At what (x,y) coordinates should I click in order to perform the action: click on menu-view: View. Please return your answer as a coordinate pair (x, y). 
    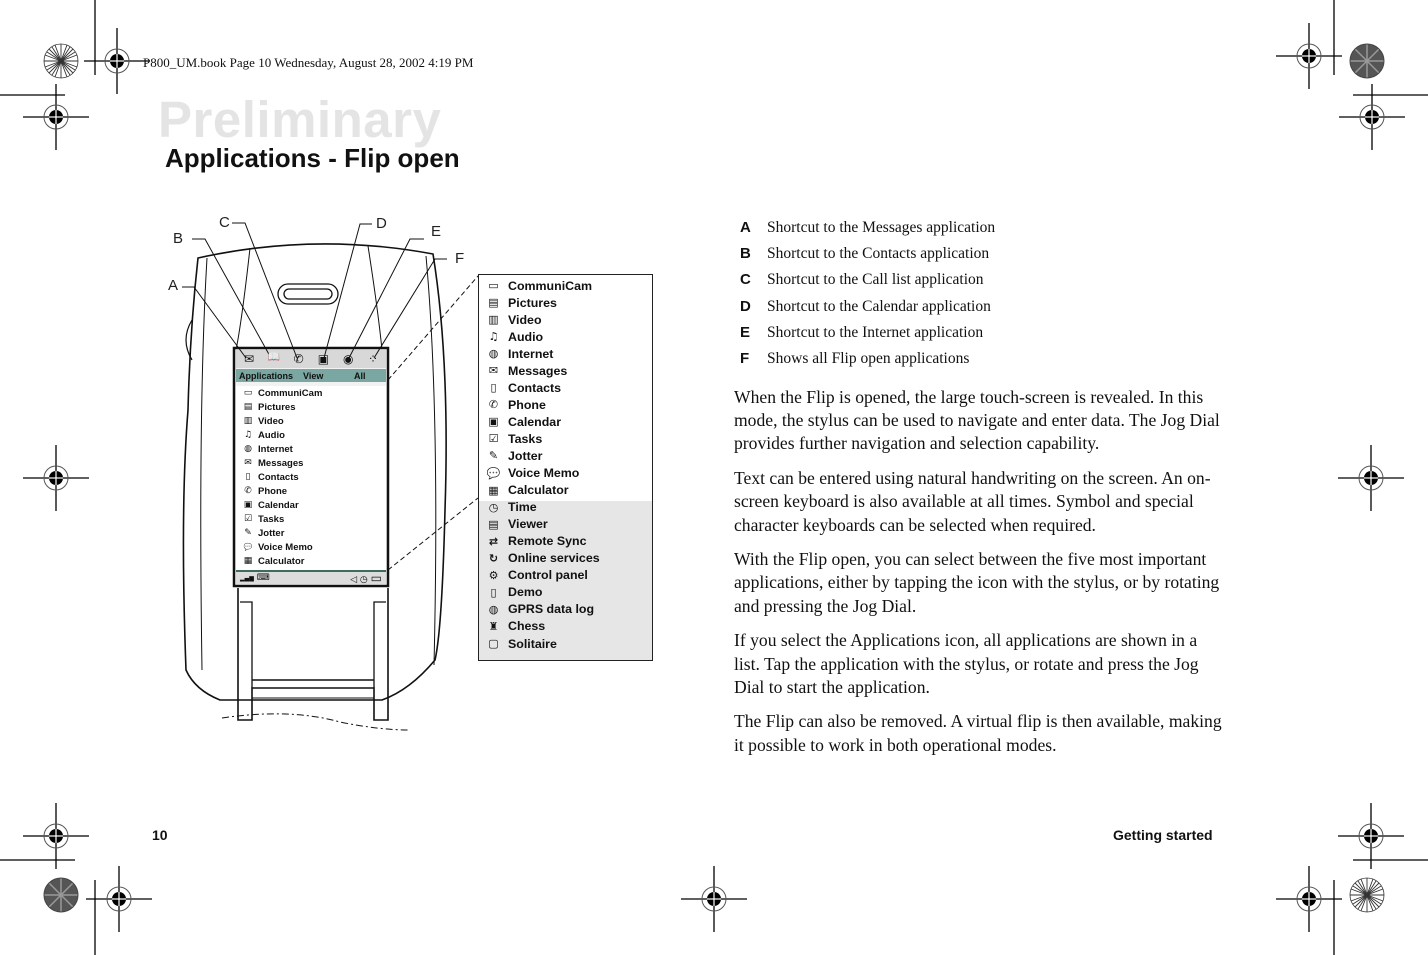
    Looking at the image, I should click on (328, 376).